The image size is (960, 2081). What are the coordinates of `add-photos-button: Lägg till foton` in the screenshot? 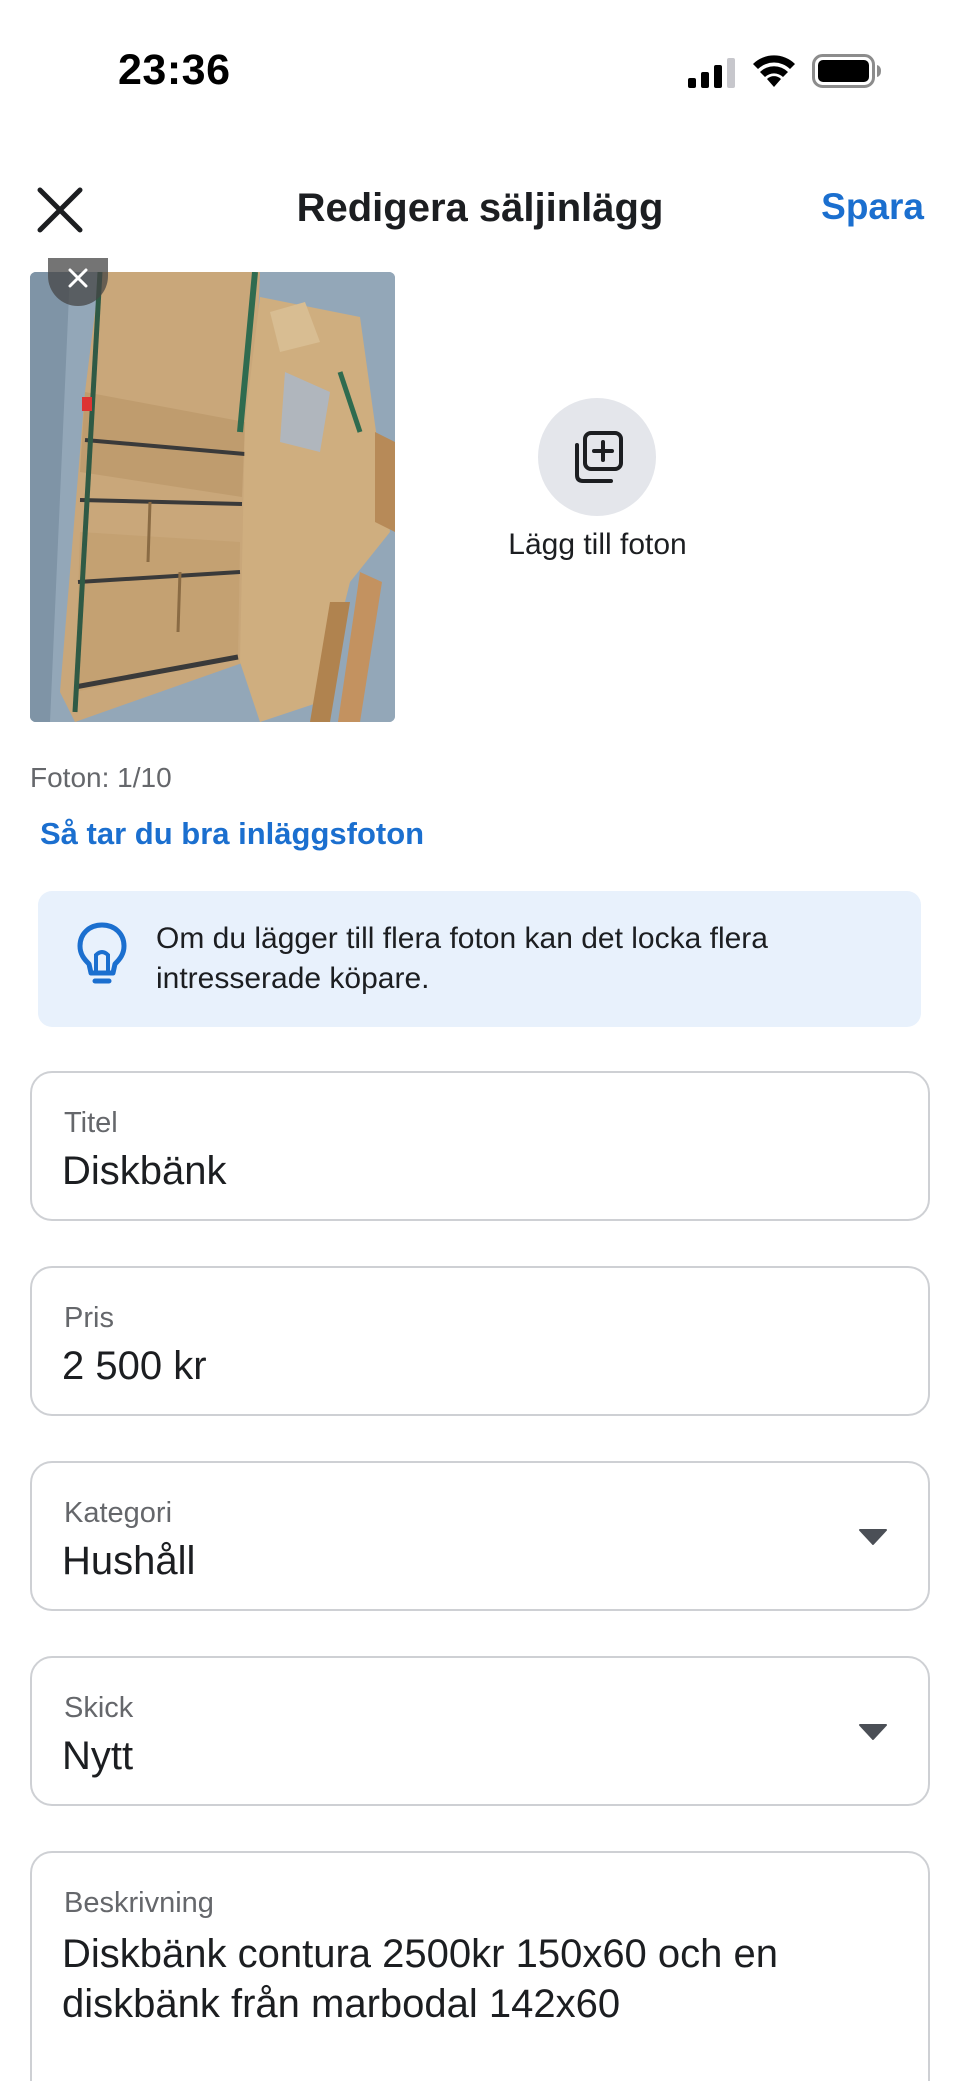 It's located at (597, 488).